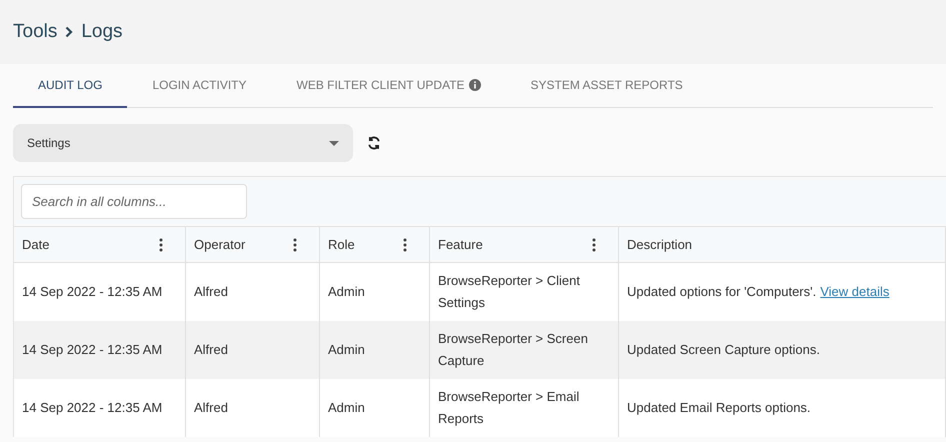  What do you see at coordinates (607, 86) in the screenshot?
I see `tab: SYSTEM ASSET REPORTS` at bounding box center [607, 86].